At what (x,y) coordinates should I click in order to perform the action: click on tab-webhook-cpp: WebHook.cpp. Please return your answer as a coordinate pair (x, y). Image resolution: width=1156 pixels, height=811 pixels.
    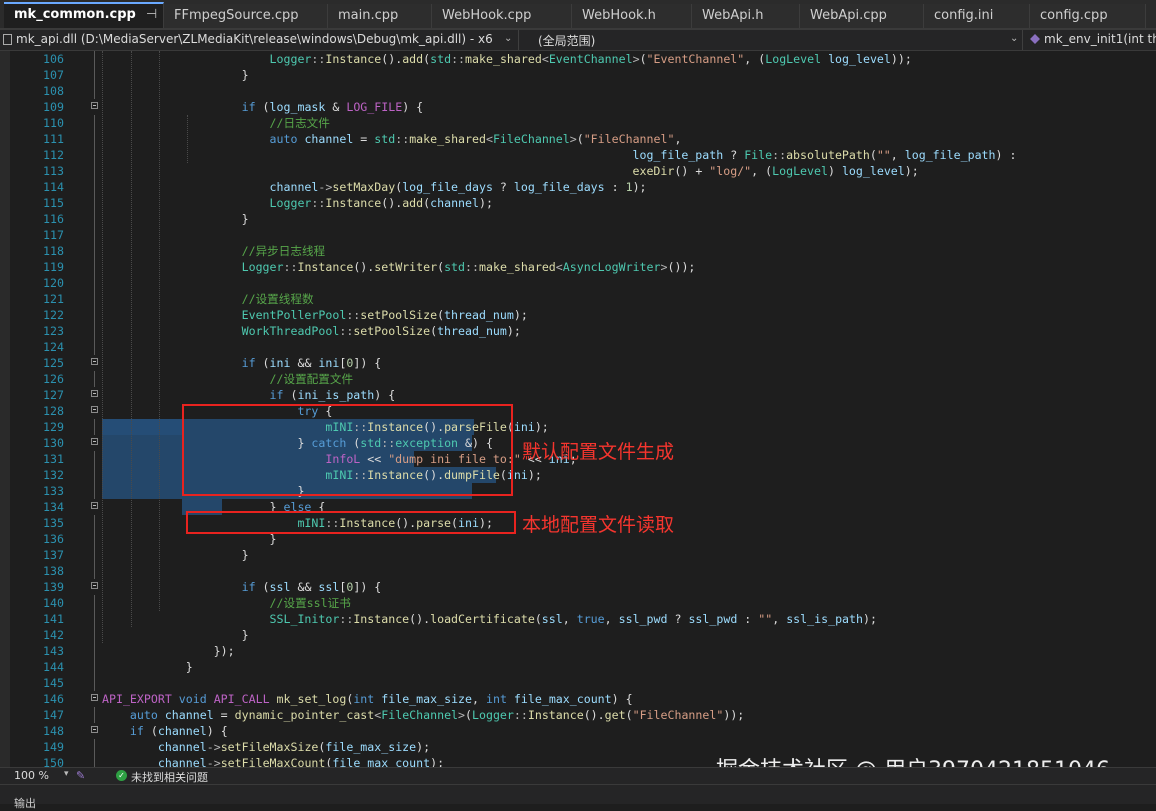
    Looking at the image, I should click on (502, 16).